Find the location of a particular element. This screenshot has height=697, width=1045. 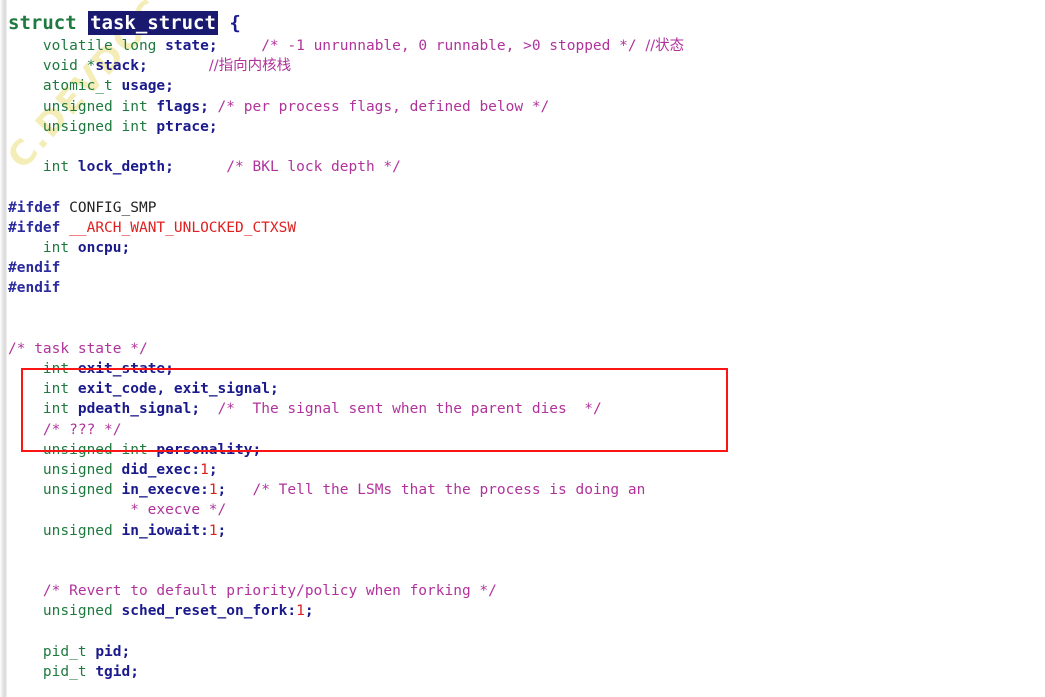

code-line-27-blank is located at coordinates (522, 571).